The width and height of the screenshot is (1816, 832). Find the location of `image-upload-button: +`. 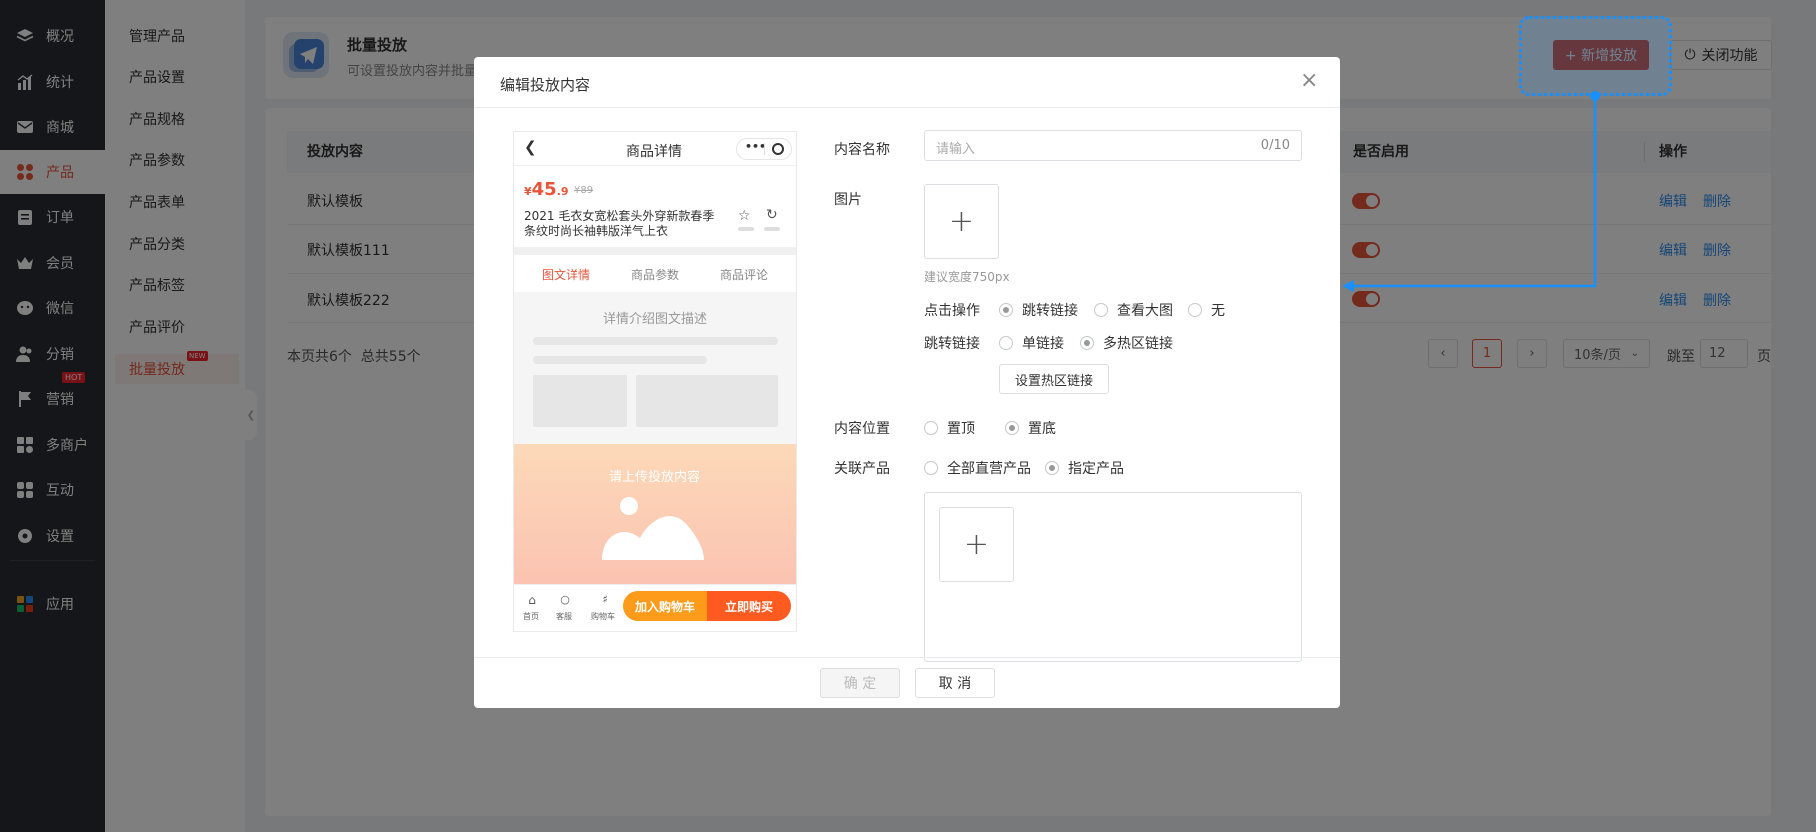

image-upload-button: + is located at coordinates (961, 221).